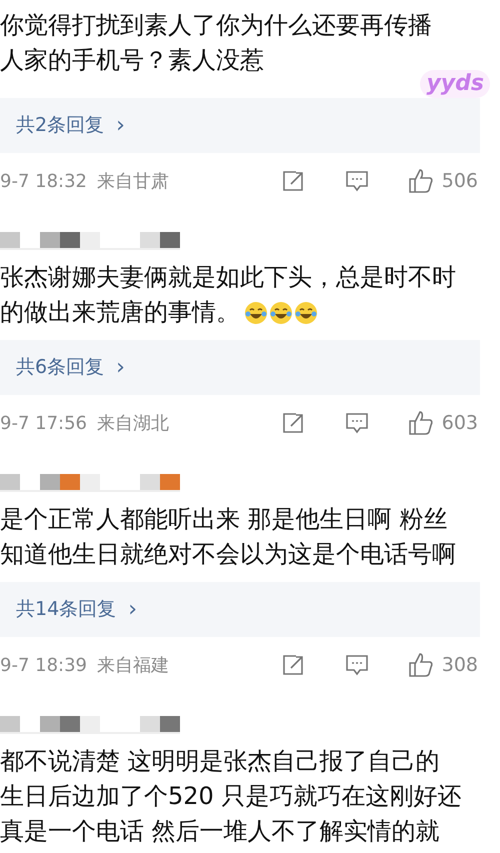 The width and height of the screenshot is (500, 853). What do you see at coordinates (460, 181) in the screenshot?
I see `like-count: 506` at bounding box center [460, 181].